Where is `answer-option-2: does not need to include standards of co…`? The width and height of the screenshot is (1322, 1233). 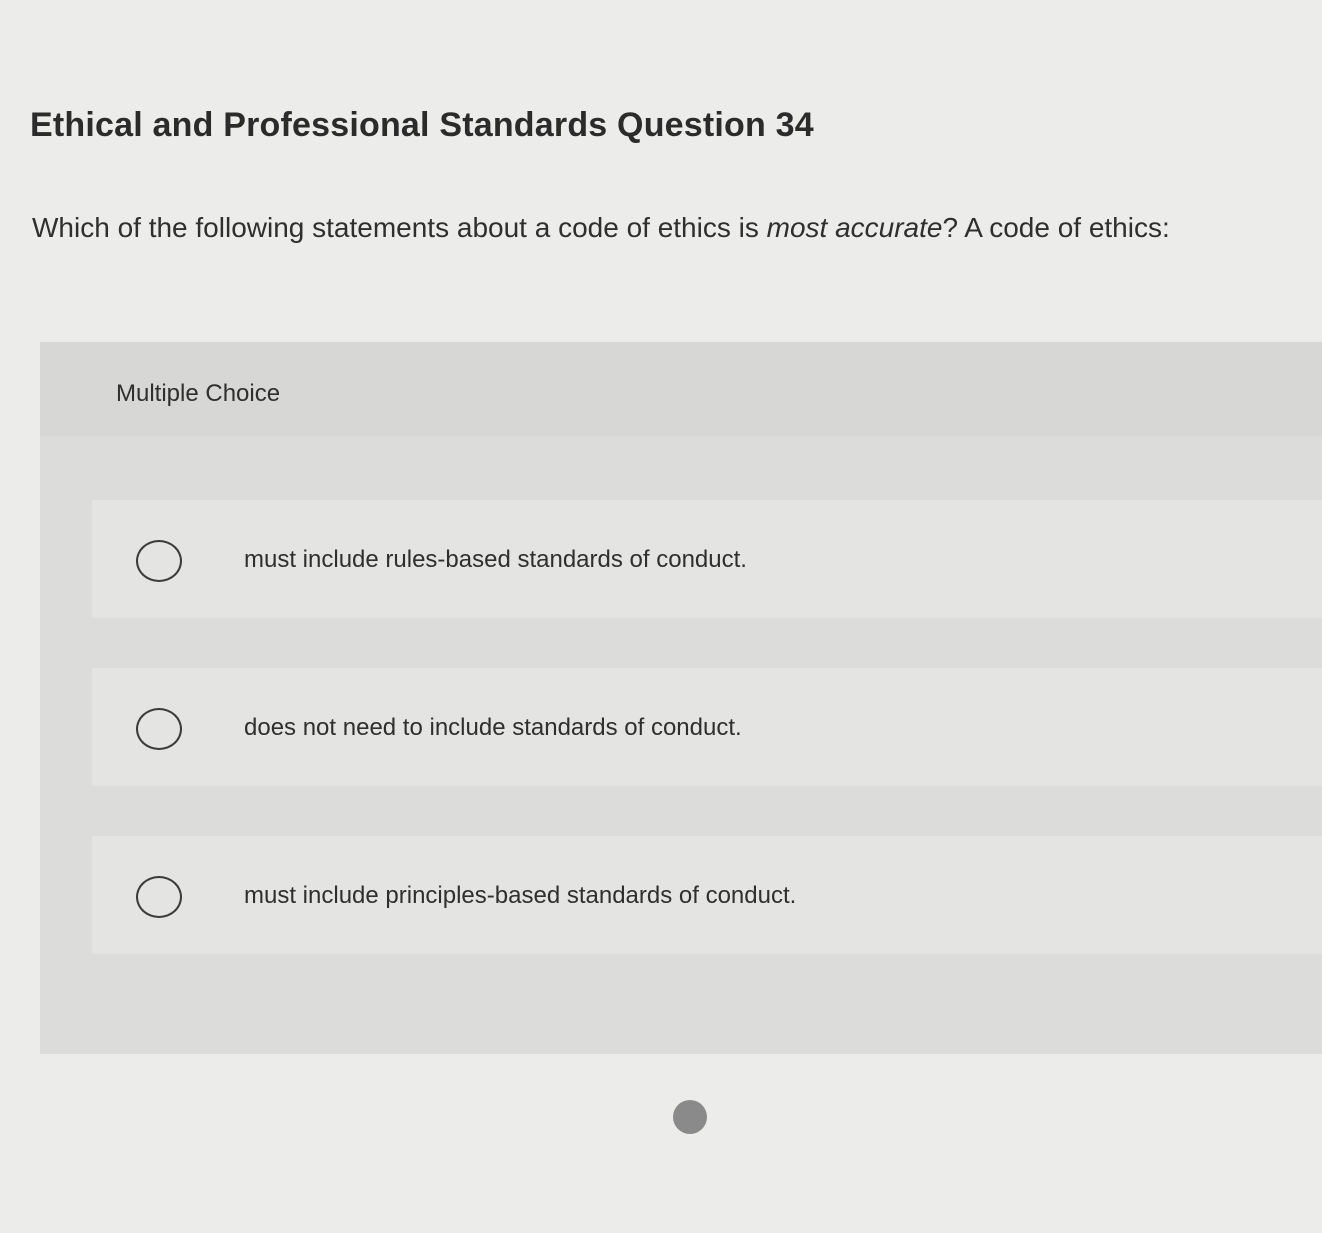
answer-option-2: does not need to include standards of co… is located at coordinates (707, 727).